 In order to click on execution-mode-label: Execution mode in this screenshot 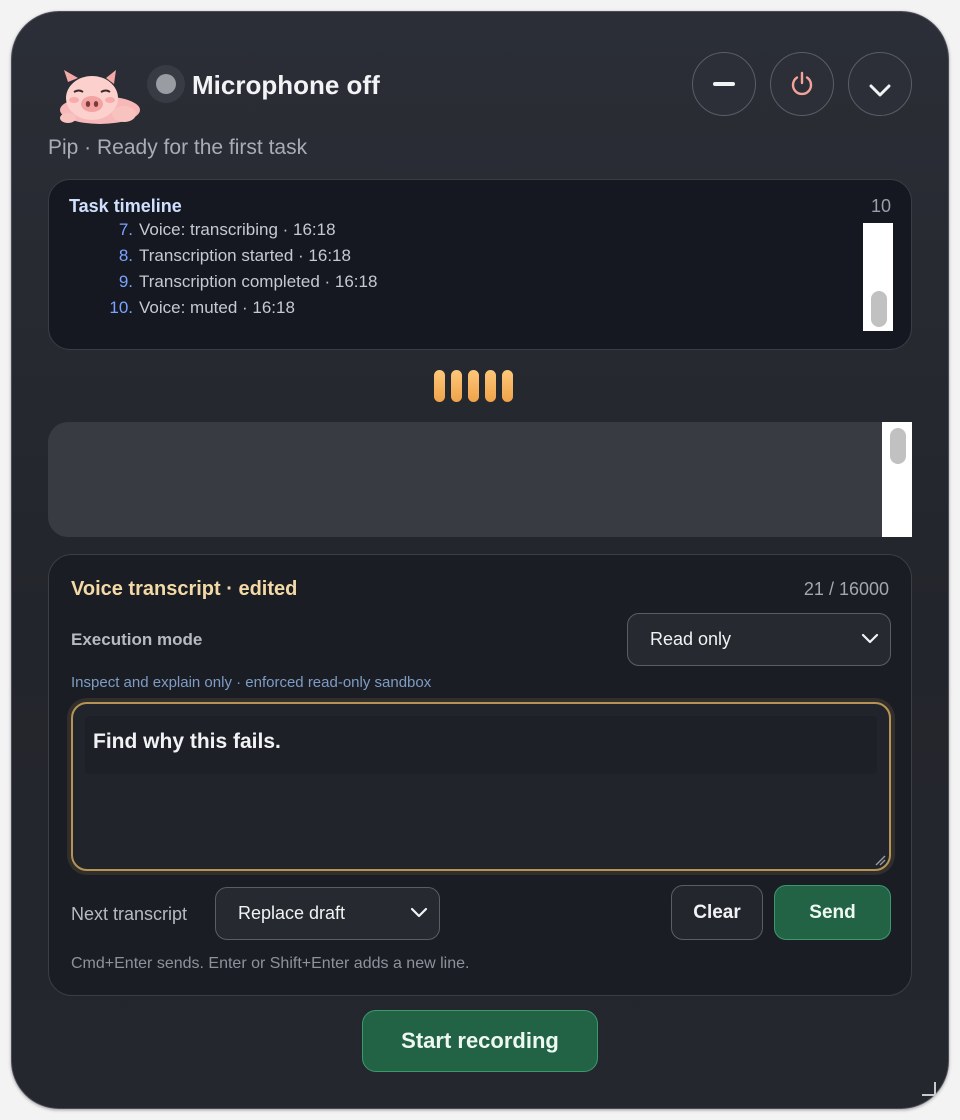, I will do `click(137, 639)`.